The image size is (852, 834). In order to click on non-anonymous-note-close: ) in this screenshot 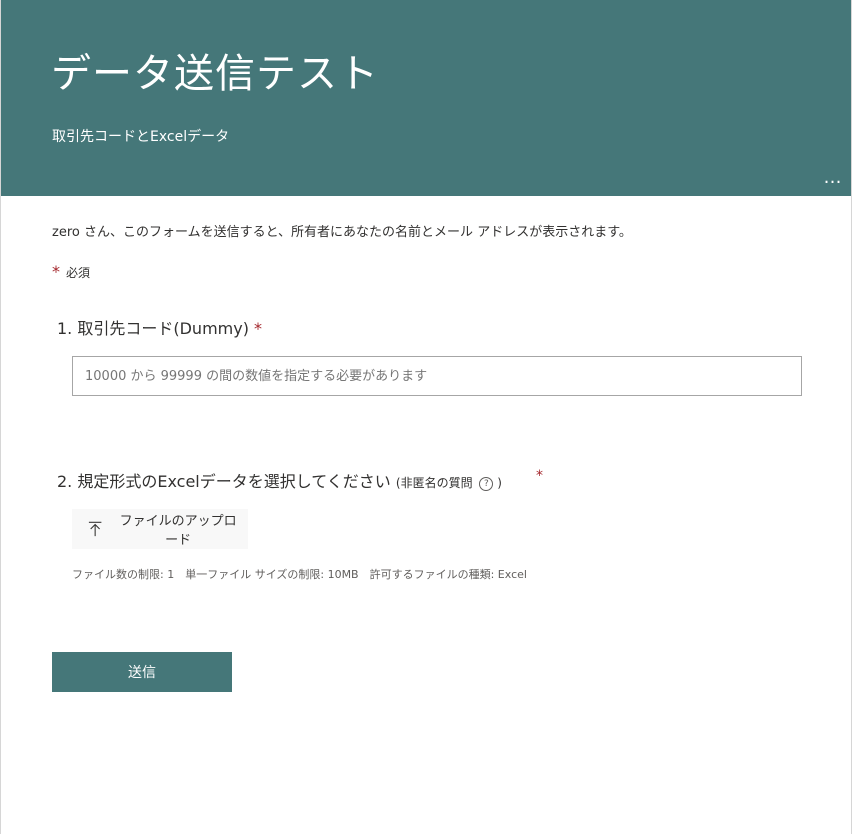, I will do `click(499, 483)`.